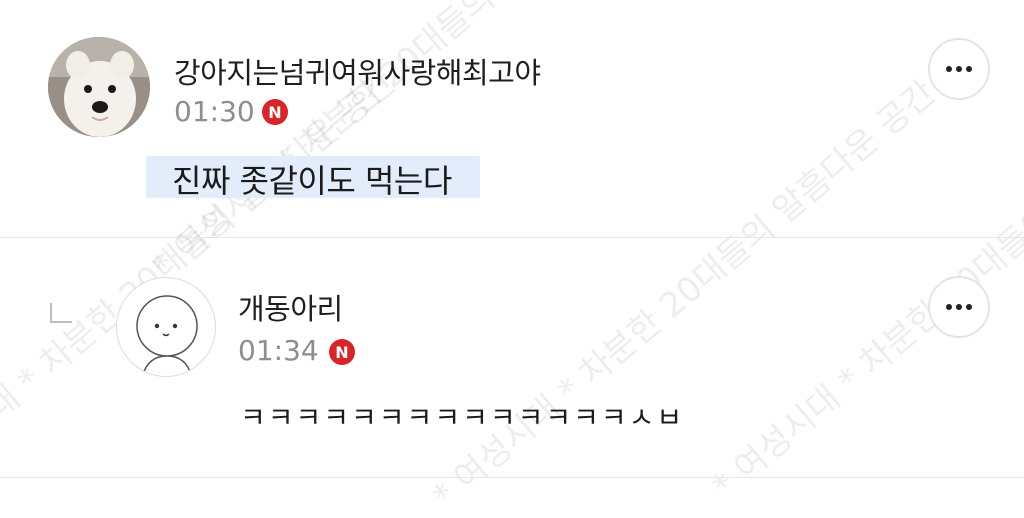  I want to click on comment-text: 진짜 좃같이도 먹는다, so click(312, 181).